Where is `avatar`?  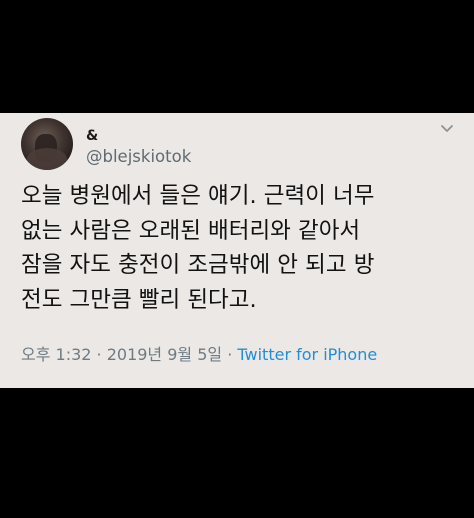 avatar is located at coordinates (47, 144).